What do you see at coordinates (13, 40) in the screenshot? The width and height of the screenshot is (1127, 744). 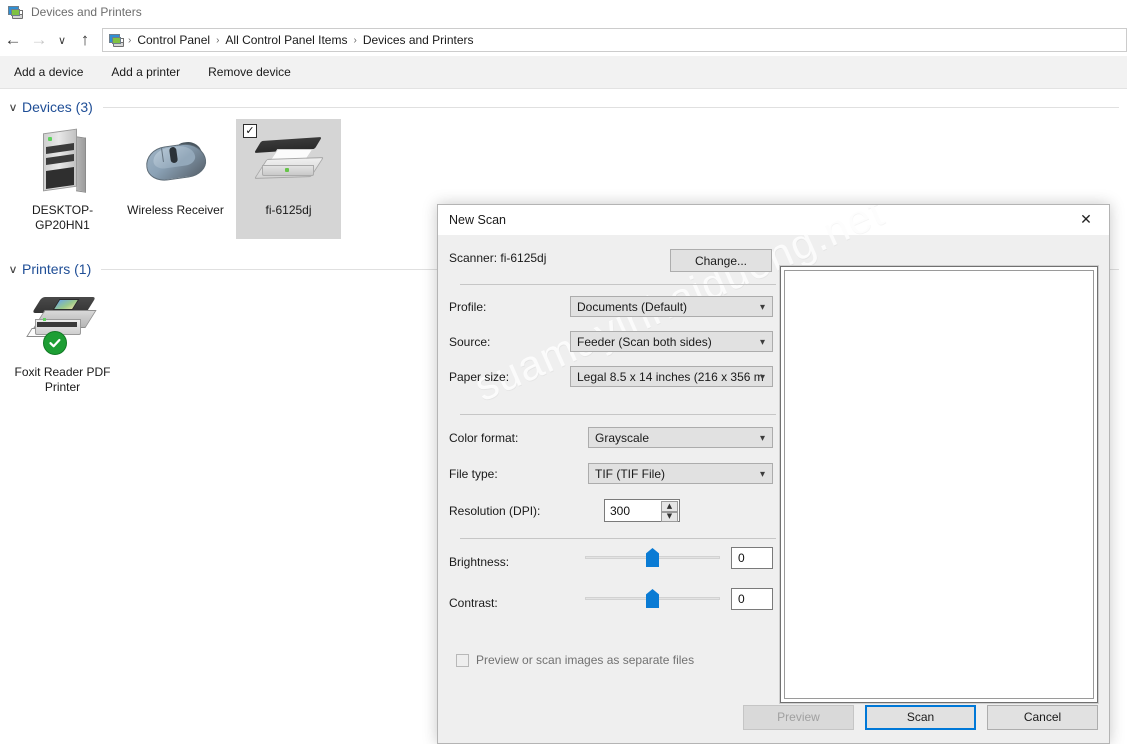 I see `back-button: ←` at bounding box center [13, 40].